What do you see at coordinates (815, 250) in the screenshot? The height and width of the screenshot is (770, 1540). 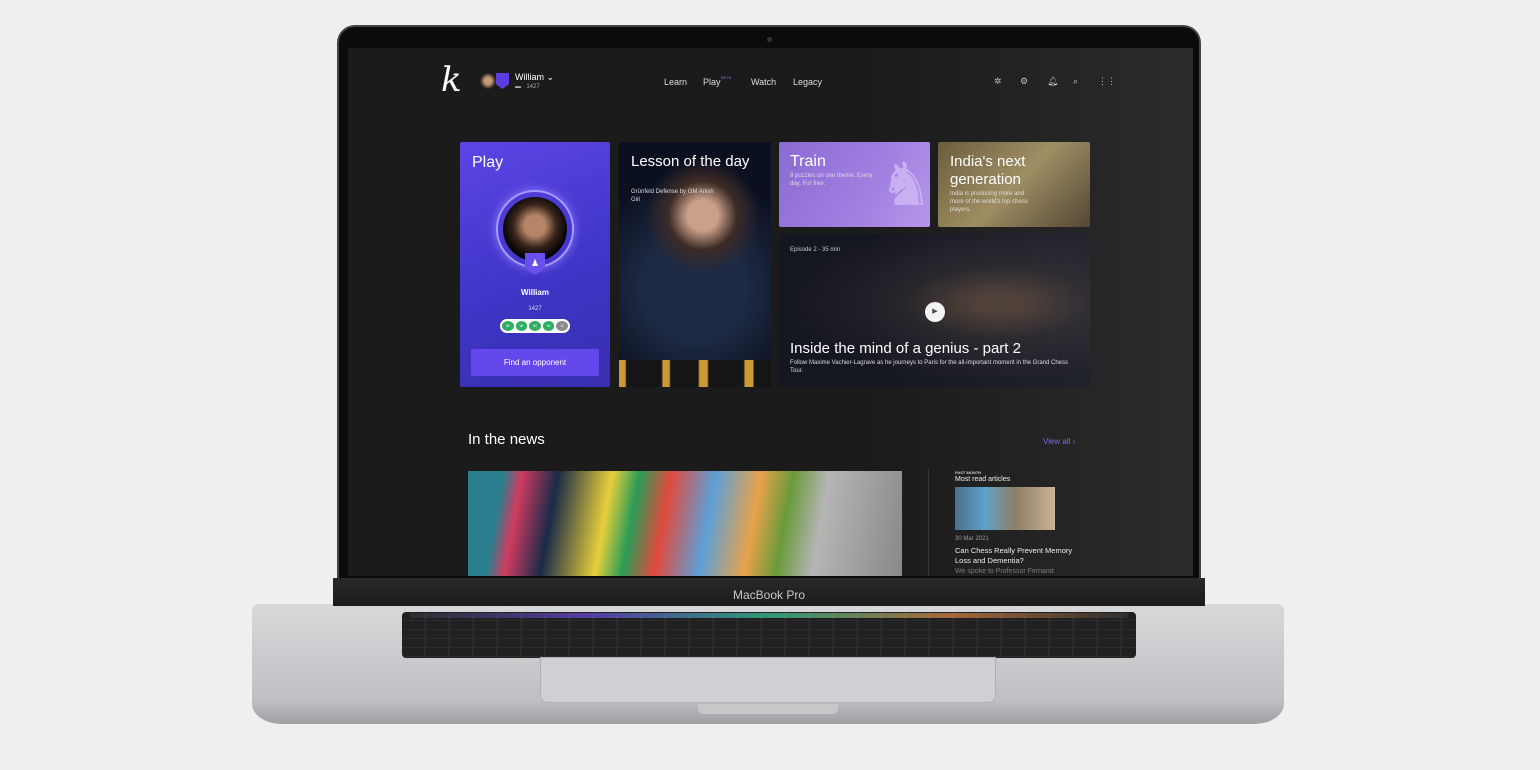 I see `episode-meta: Episode 2 - 35 min` at bounding box center [815, 250].